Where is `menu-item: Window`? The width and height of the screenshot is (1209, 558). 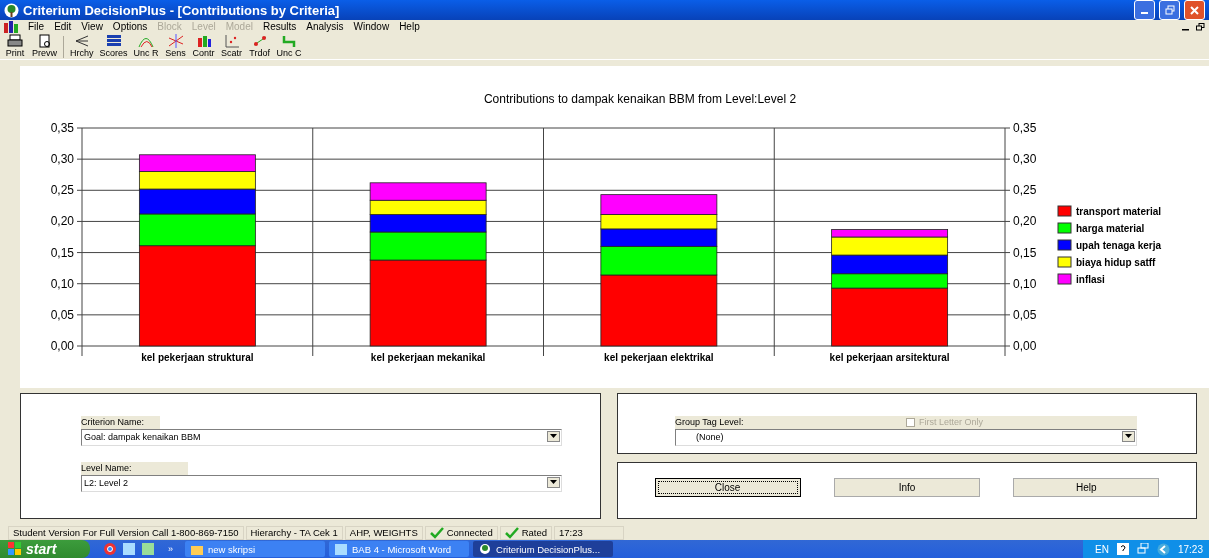
menu-item: Window is located at coordinates (371, 27).